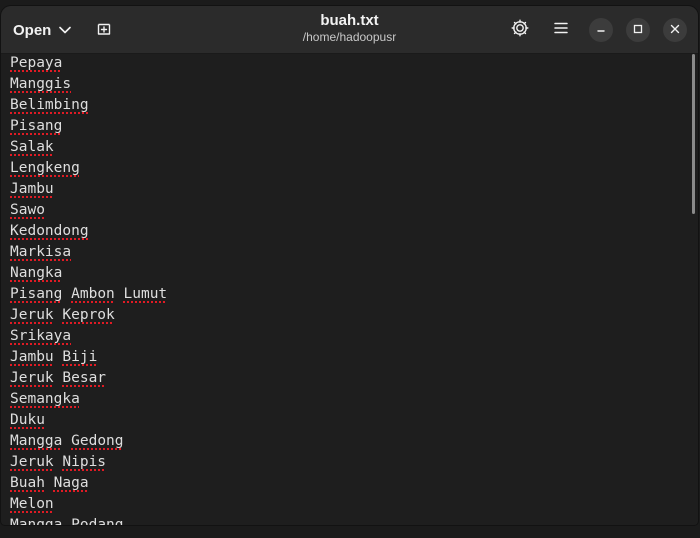 Image resolution: width=700 pixels, height=538 pixels. What do you see at coordinates (36, 63) in the screenshot?
I see `line-text: Pepaya` at bounding box center [36, 63].